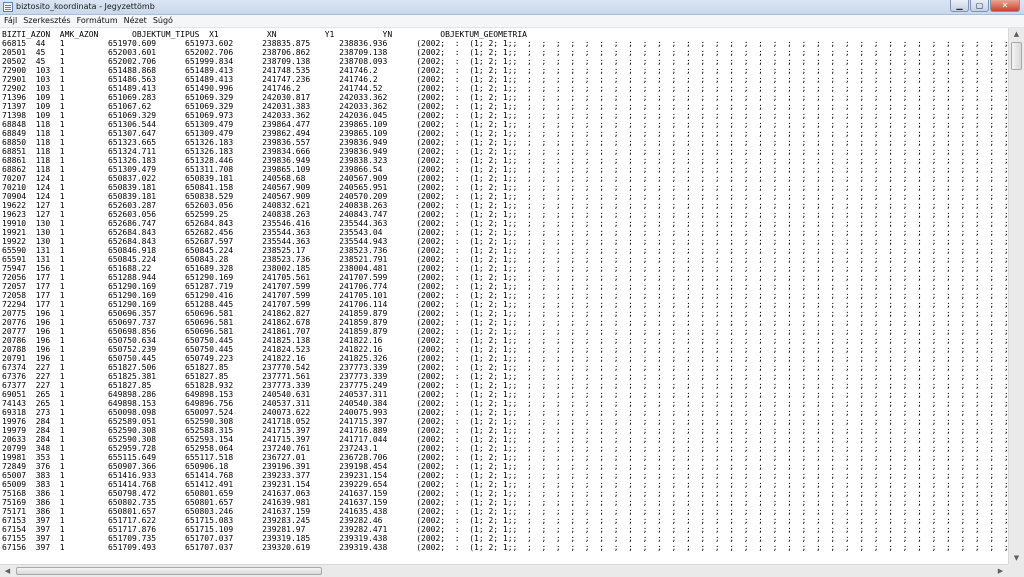 The height and width of the screenshot is (577, 1024). Describe the element at coordinates (979, 6) in the screenshot. I see `maximize-button: ▢` at that location.